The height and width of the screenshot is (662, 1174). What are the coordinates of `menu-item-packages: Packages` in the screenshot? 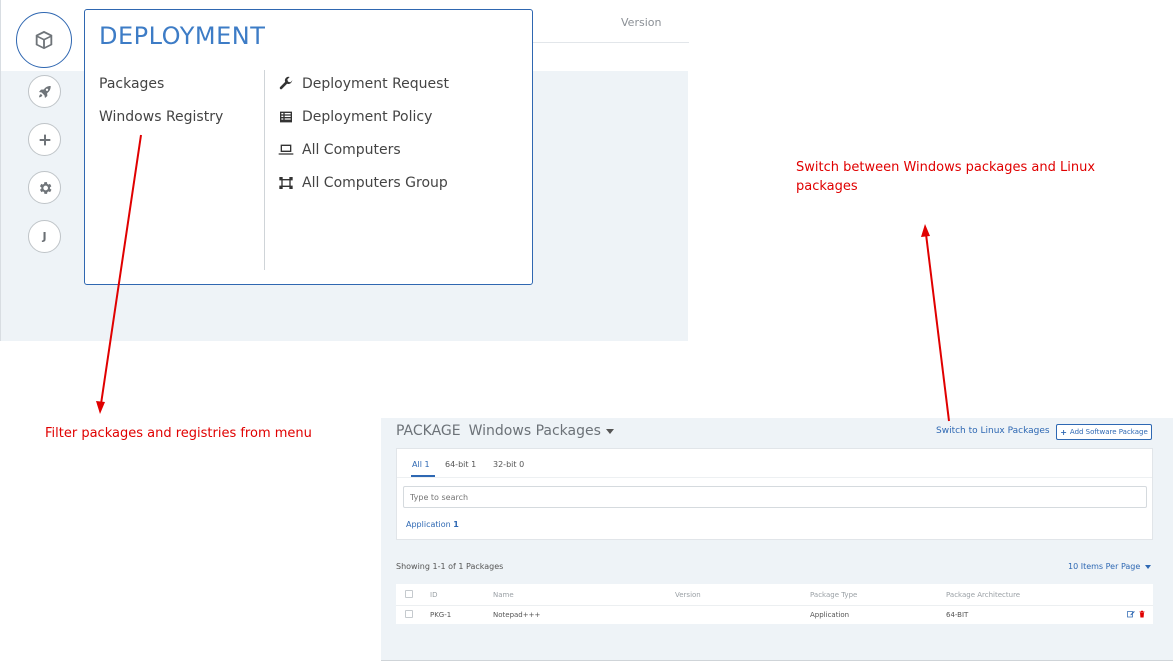 It's located at (131, 84).